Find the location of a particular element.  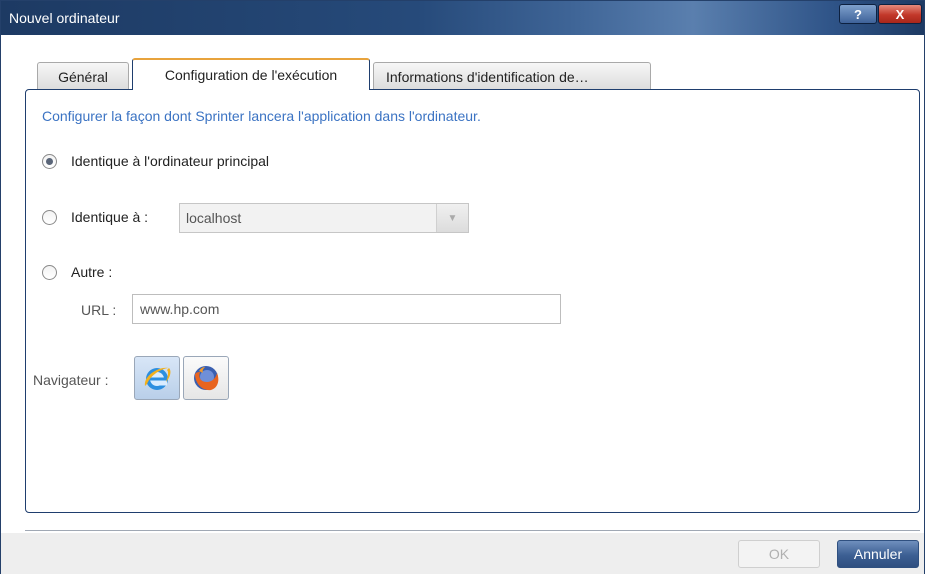

tab-label: Configuration de l'exécution is located at coordinates (251, 75).